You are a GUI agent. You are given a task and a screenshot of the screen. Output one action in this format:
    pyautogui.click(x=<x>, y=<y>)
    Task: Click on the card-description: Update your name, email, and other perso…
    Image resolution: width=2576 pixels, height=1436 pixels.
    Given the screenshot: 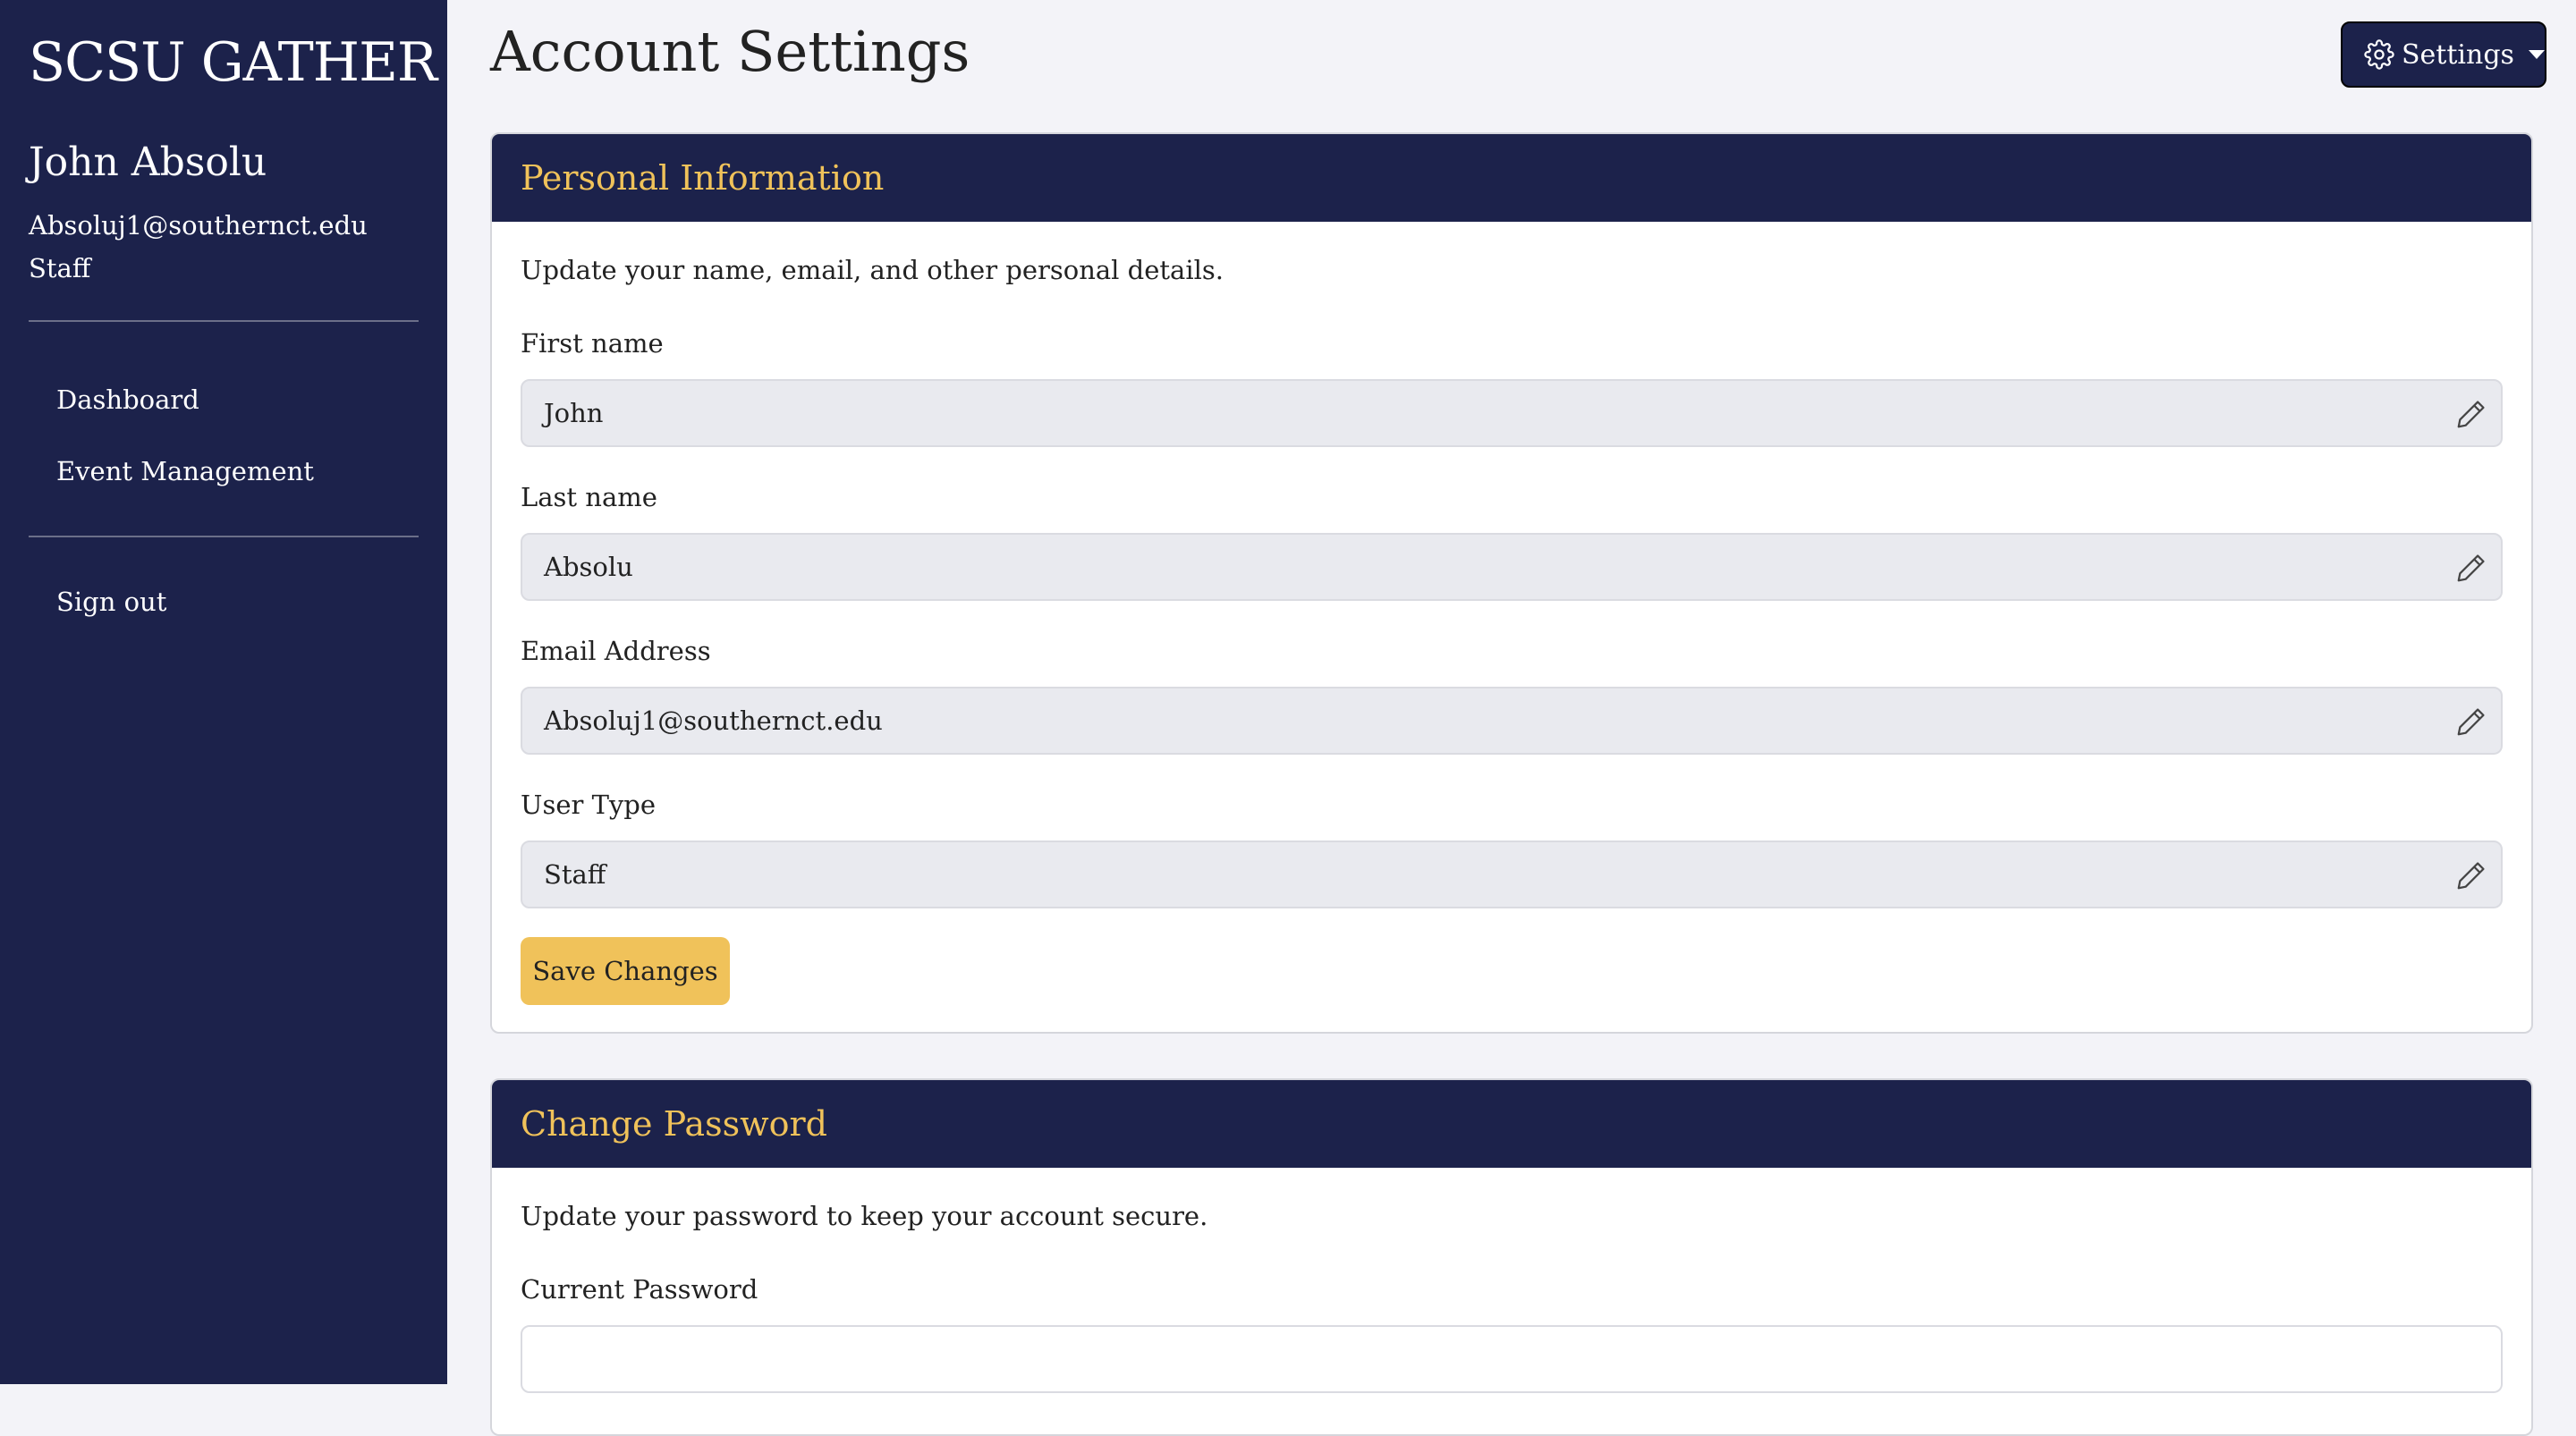 What is the action you would take?
    pyautogui.click(x=872, y=270)
    